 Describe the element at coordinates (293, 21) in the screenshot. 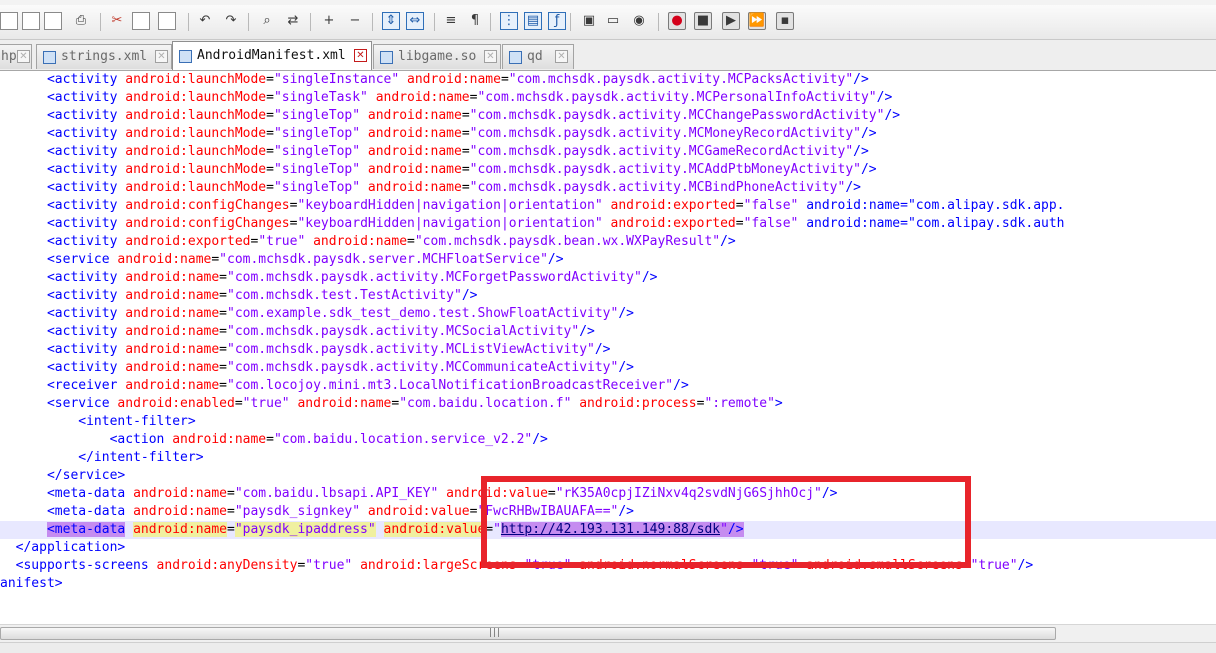

I see `replace-icon: ⇄` at that location.